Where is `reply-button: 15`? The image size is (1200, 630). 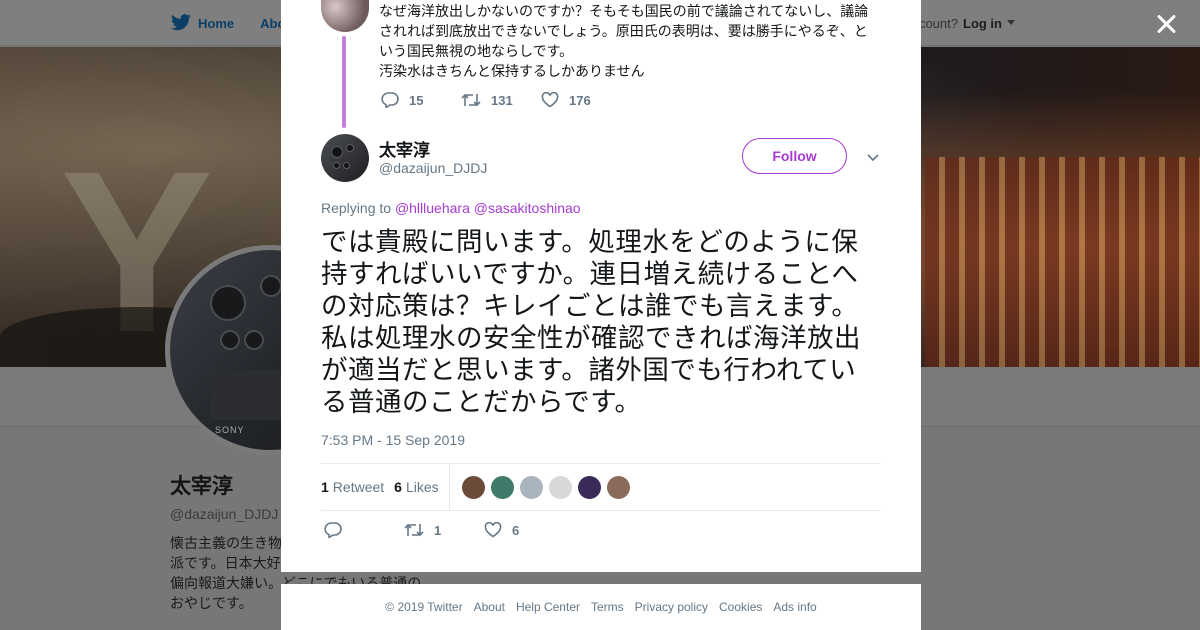
reply-button: 15 is located at coordinates (421, 100).